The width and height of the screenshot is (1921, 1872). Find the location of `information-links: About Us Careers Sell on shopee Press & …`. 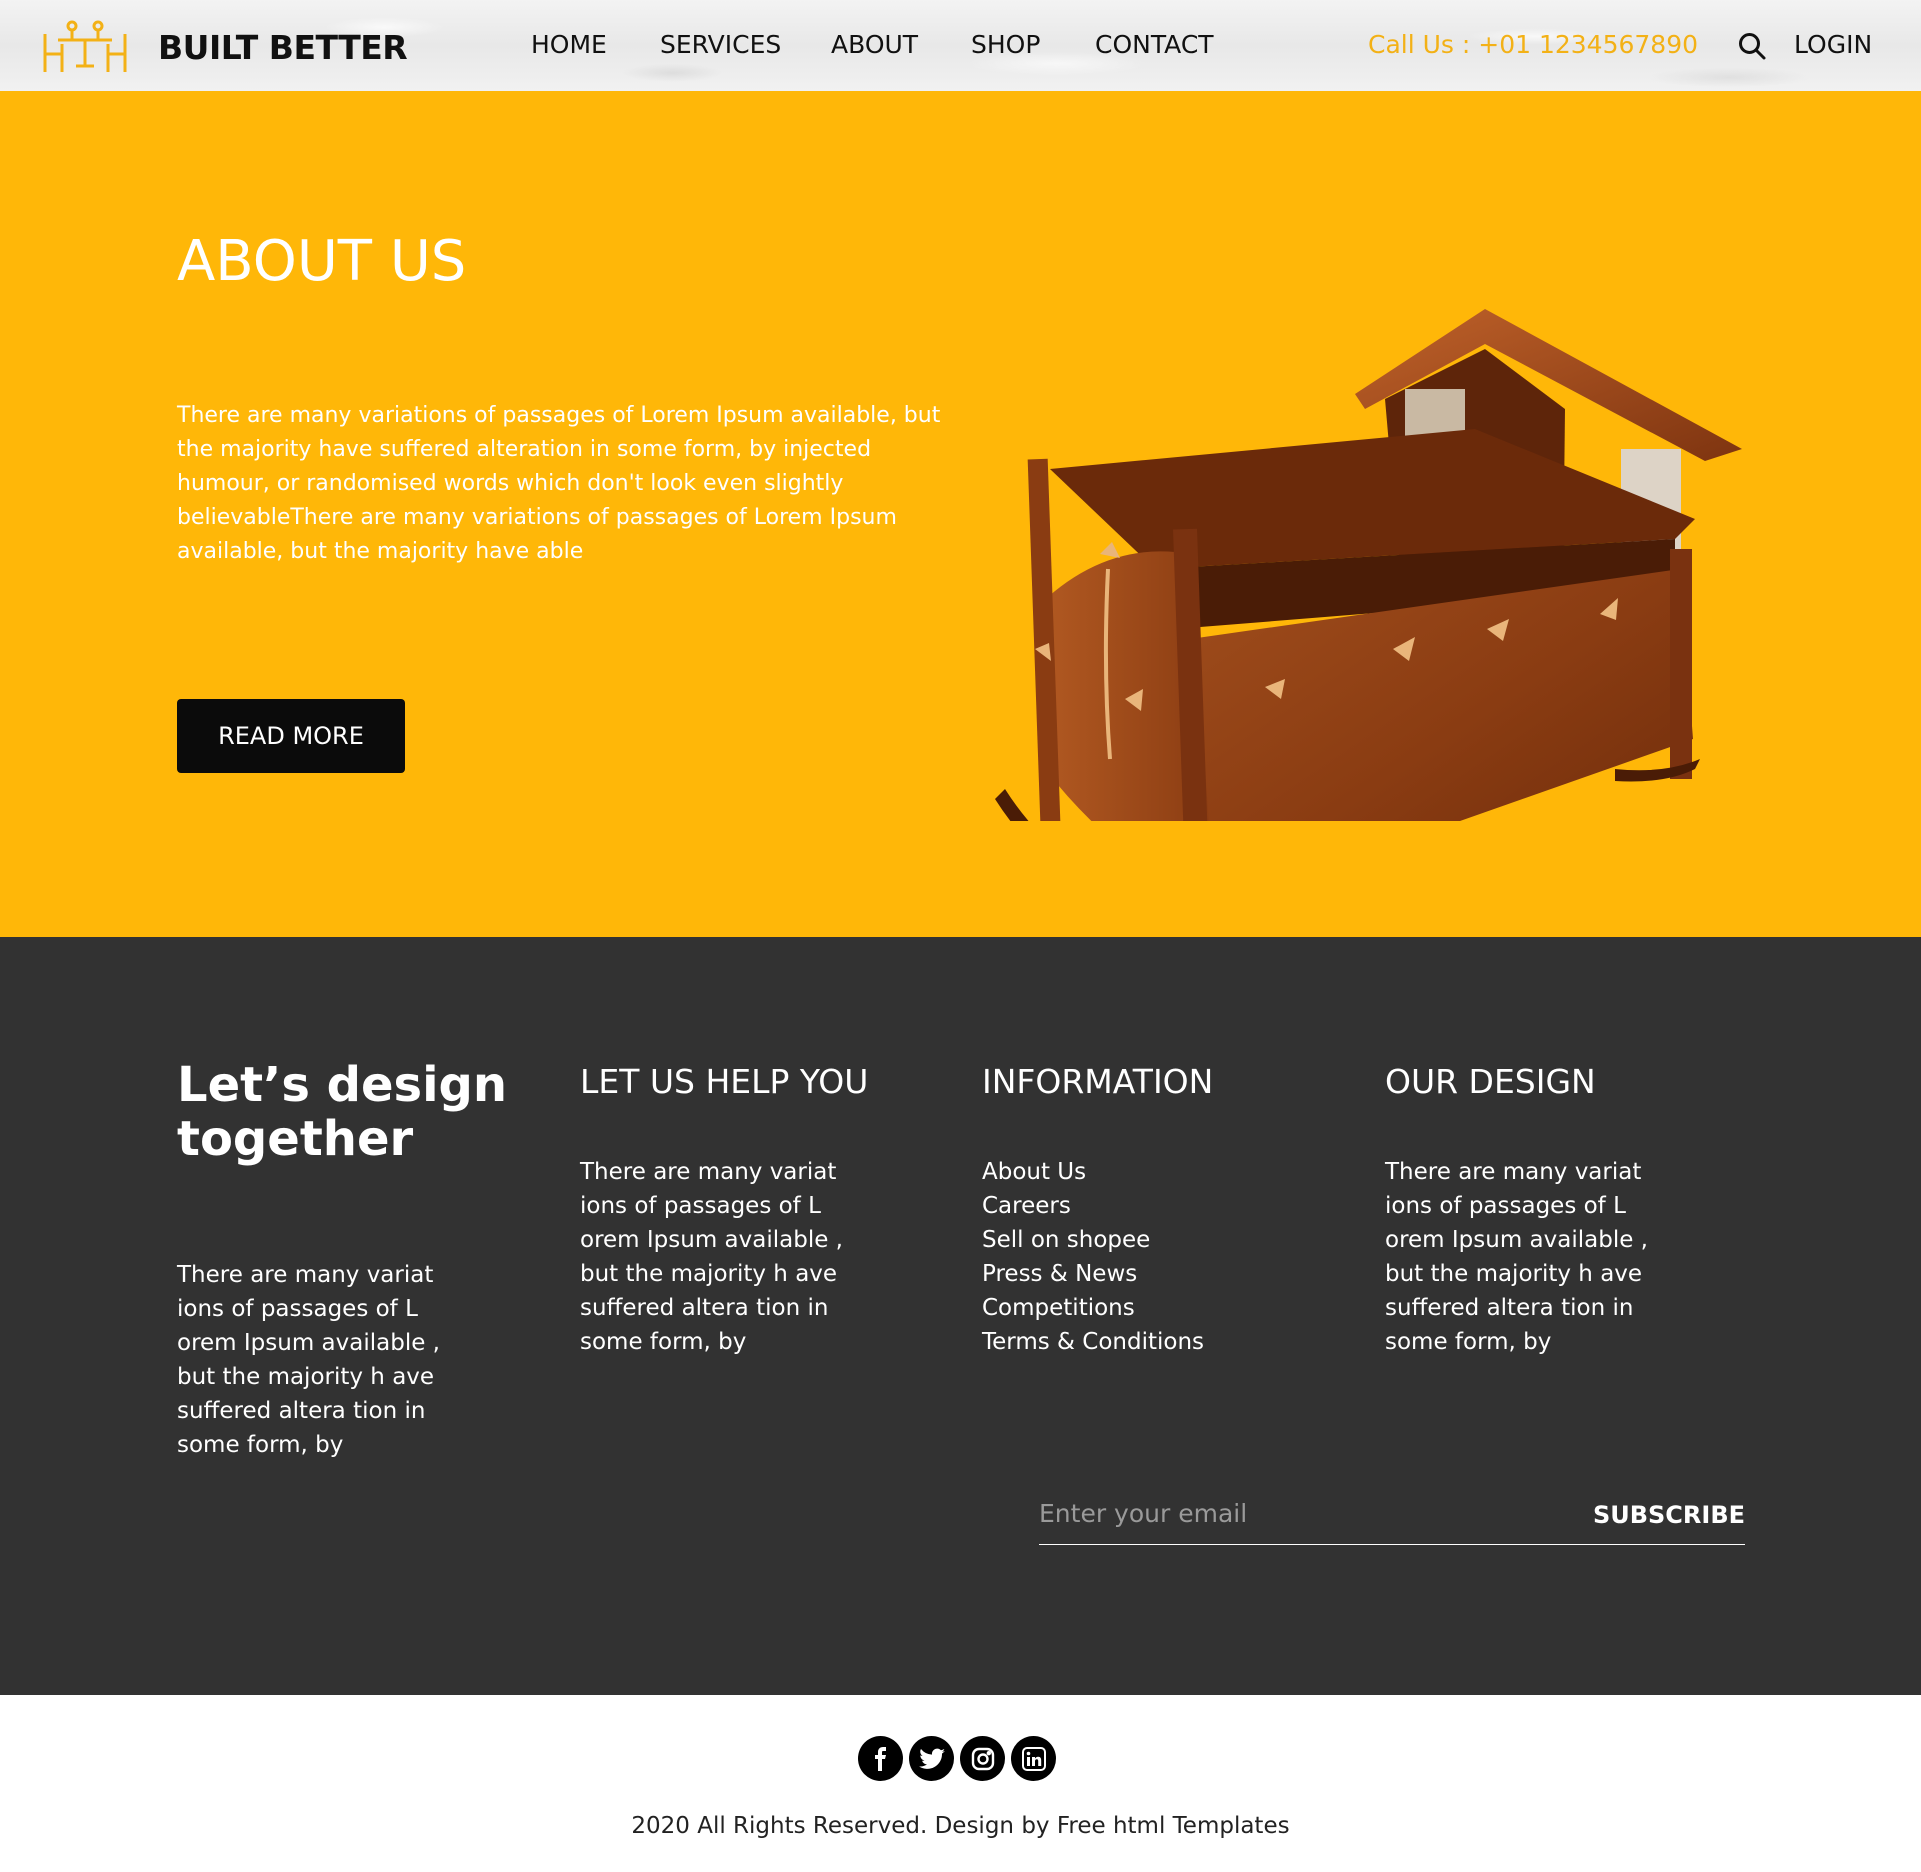

information-links: About Us Careers Sell on shopee Press & … is located at coordinates (1093, 1257).